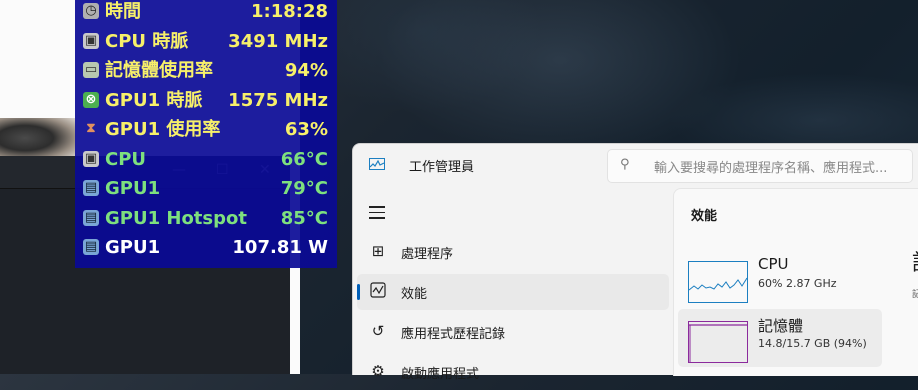 The height and width of the screenshot is (390, 918). What do you see at coordinates (781, 326) in the screenshot?
I see `card-name: 記憶體` at bounding box center [781, 326].